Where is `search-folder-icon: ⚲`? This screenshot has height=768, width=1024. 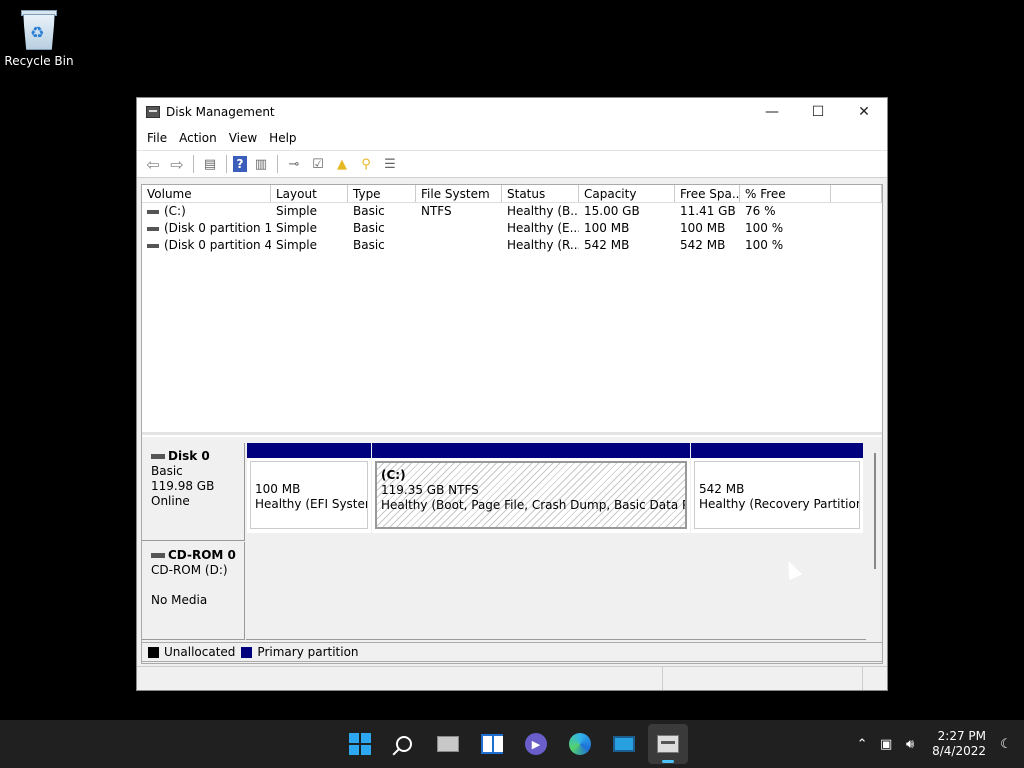
search-folder-icon: ⚲ is located at coordinates (366, 164).